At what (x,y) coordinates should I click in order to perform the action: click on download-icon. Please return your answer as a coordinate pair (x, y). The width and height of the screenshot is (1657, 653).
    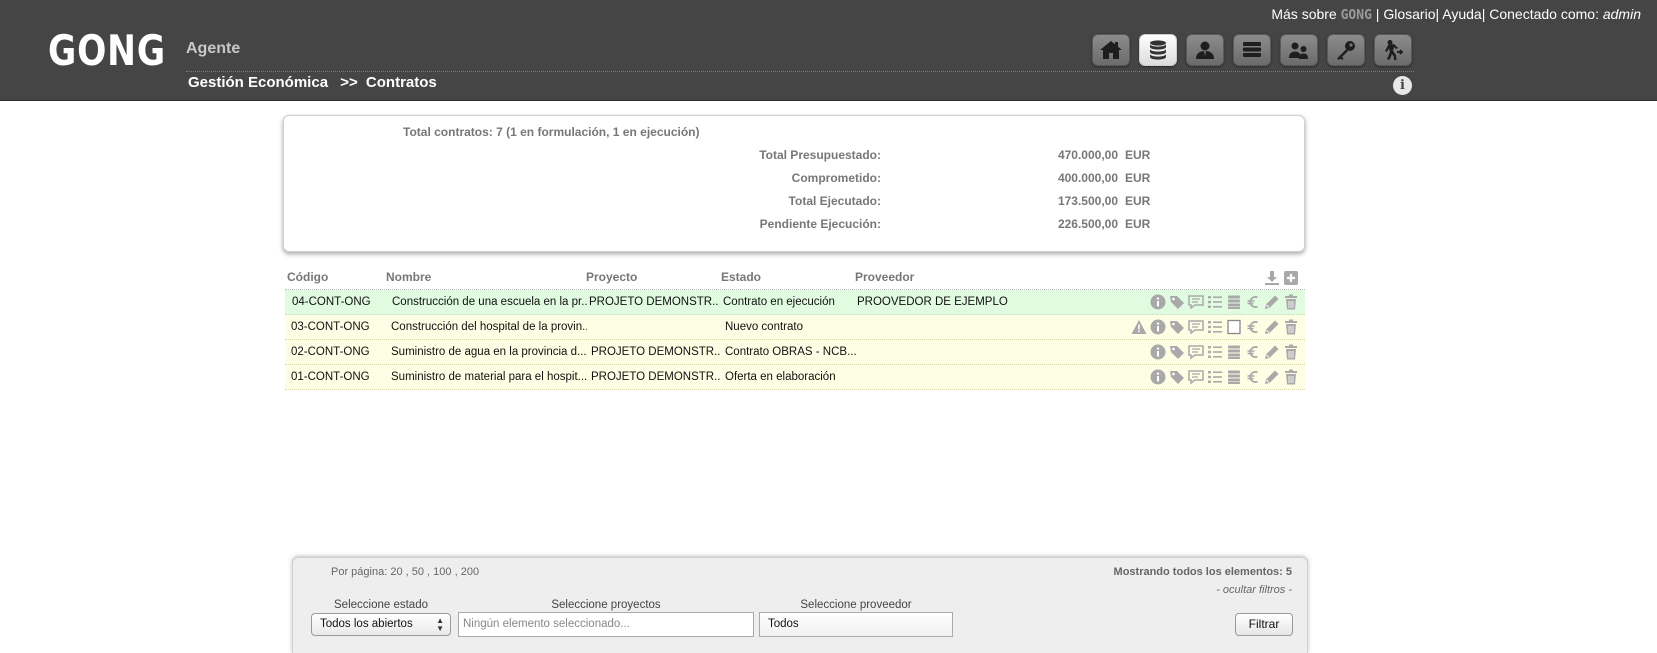
    Looking at the image, I should click on (1271, 277).